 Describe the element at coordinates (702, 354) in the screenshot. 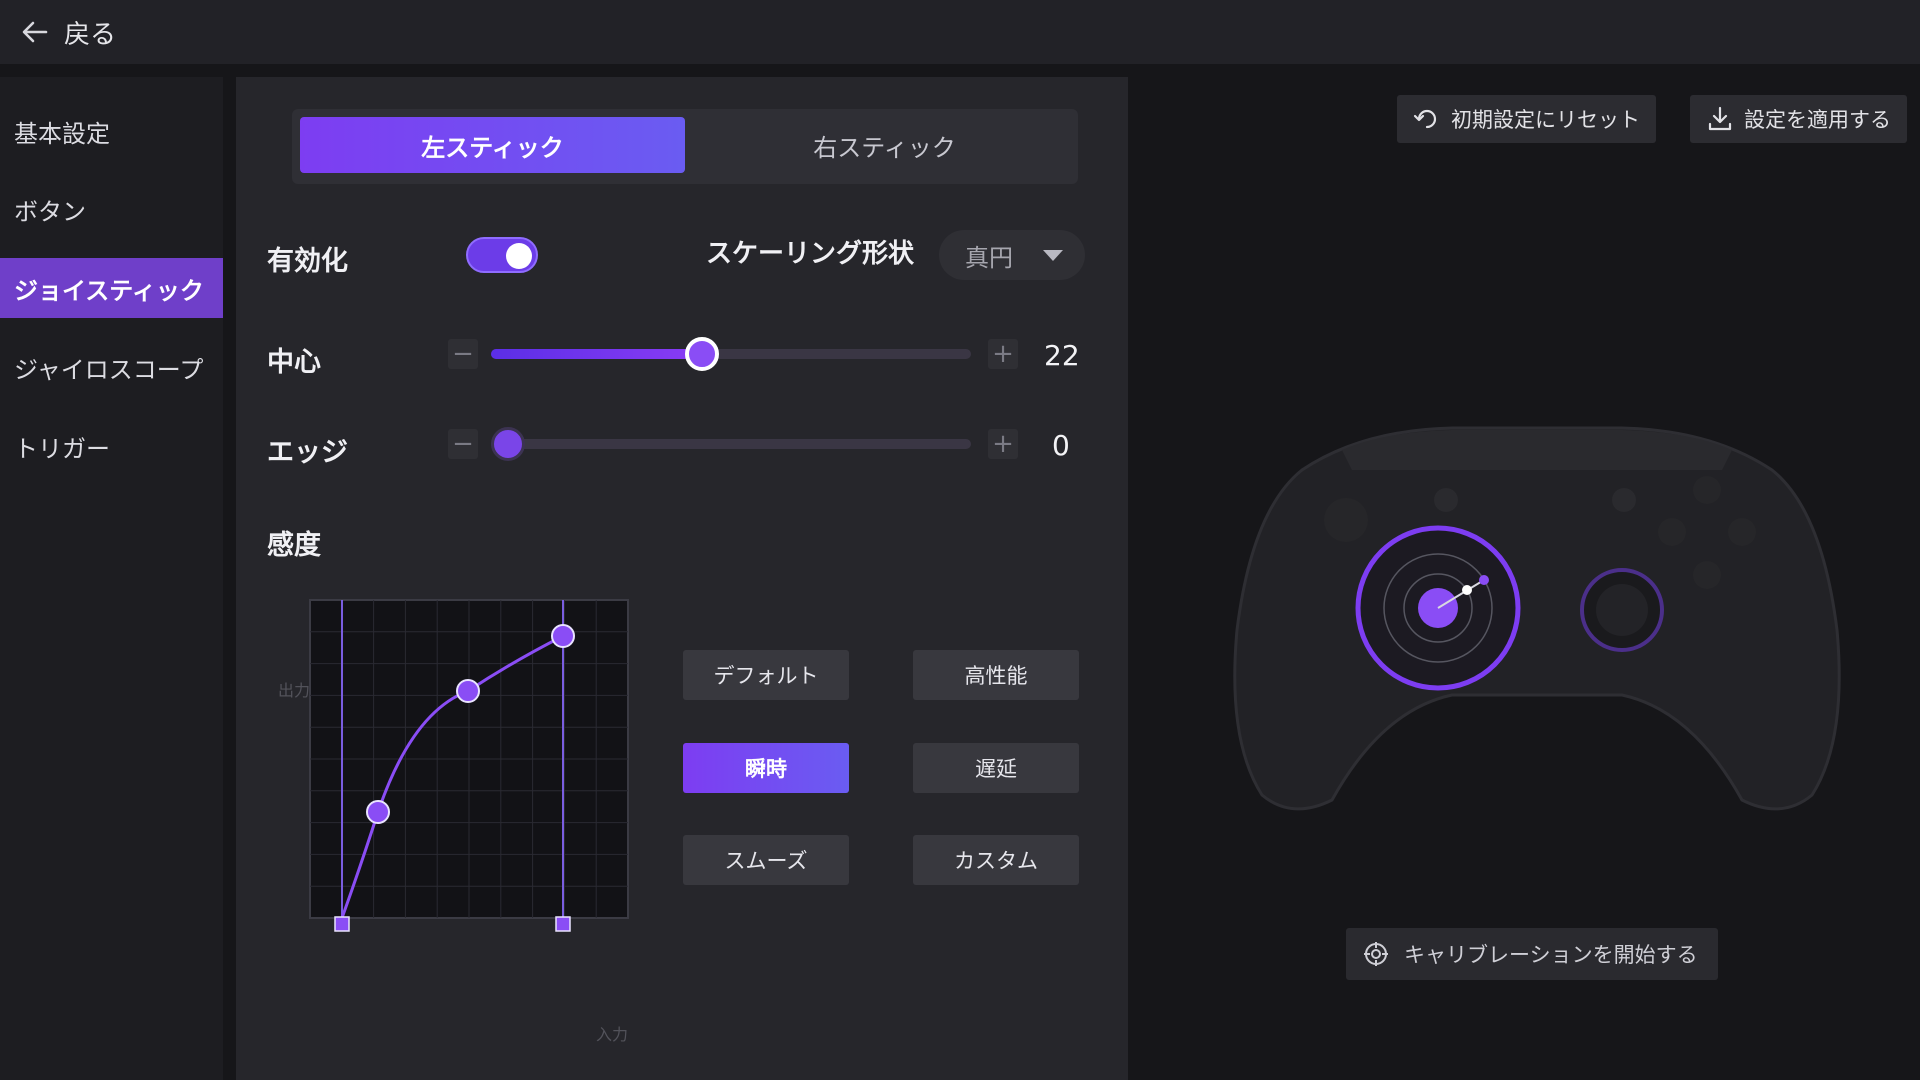

I see `center-slider-thumb` at that location.